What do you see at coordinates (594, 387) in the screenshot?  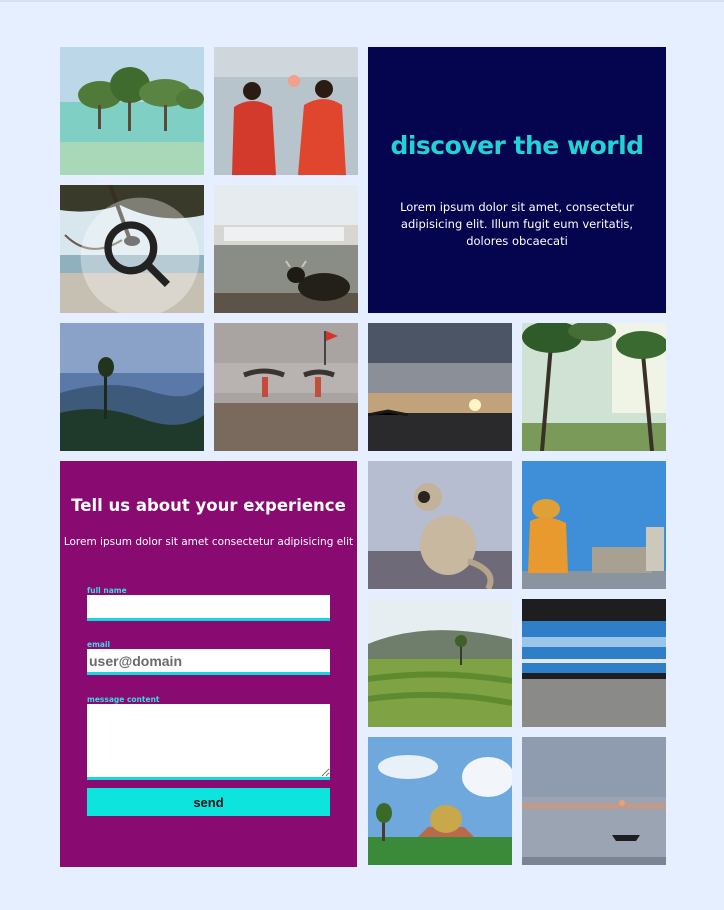 I see `photo-palm-grove` at bounding box center [594, 387].